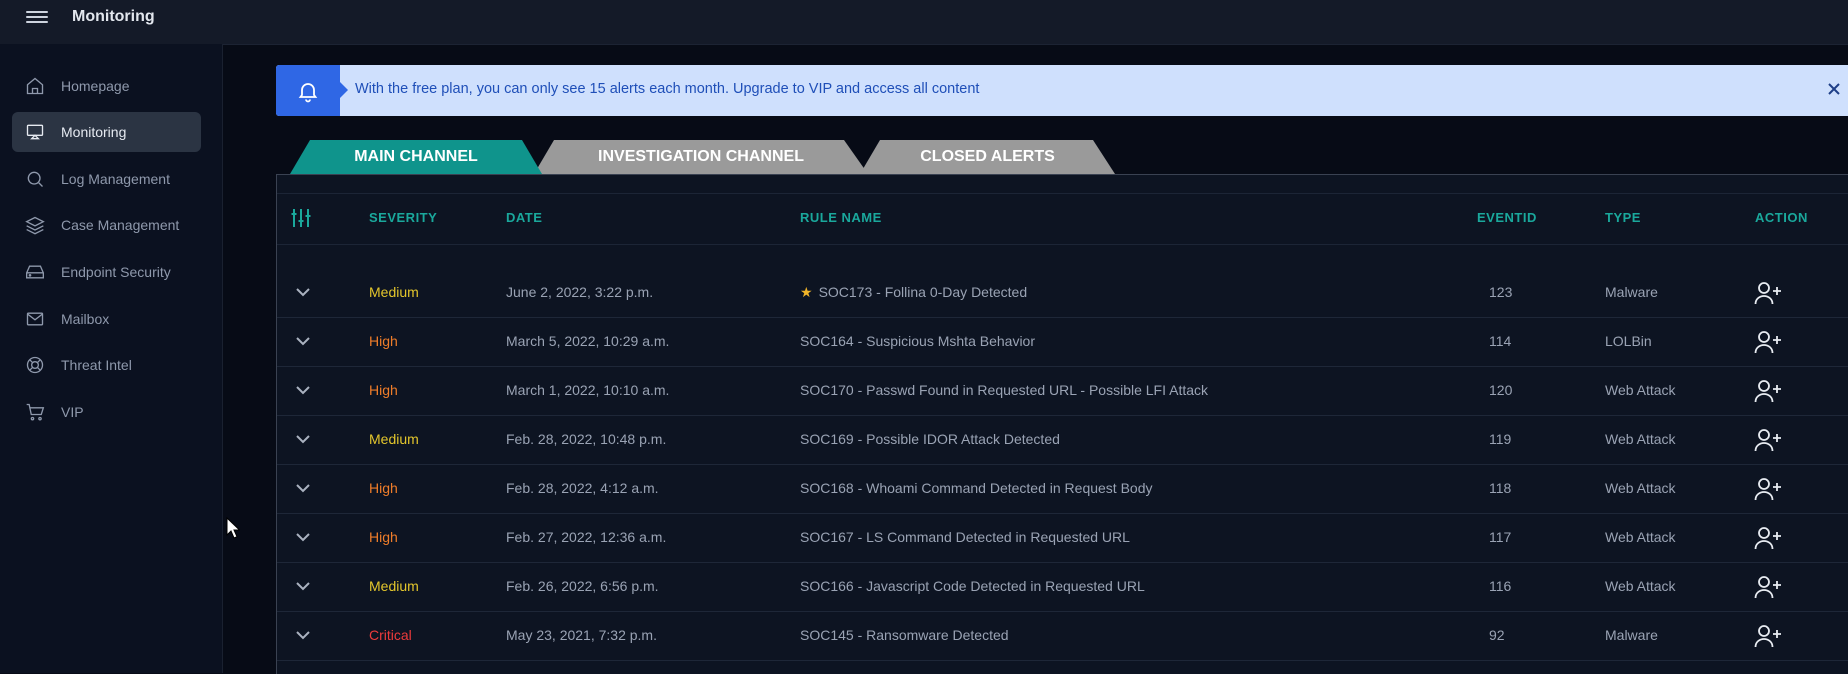 The height and width of the screenshot is (674, 1848). I want to click on sidebar-item-mailbox: Mailbox, so click(106, 319).